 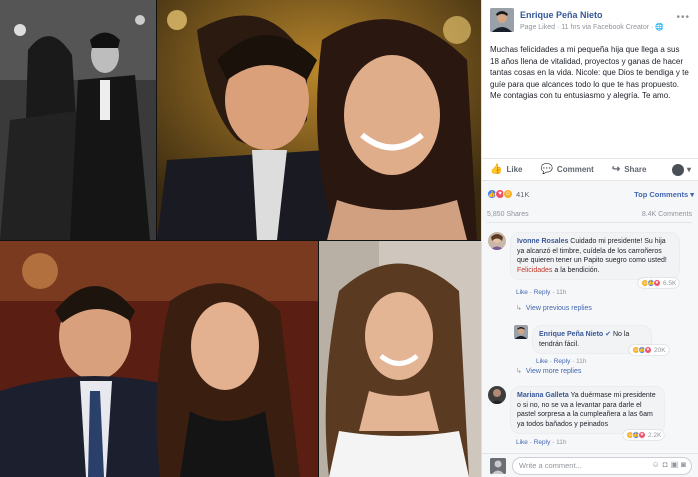 What do you see at coordinates (590, 465) in the screenshot?
I see `write-comment-row: Write a comment... ☺◘▣◙` at bounding box center [590, 465].